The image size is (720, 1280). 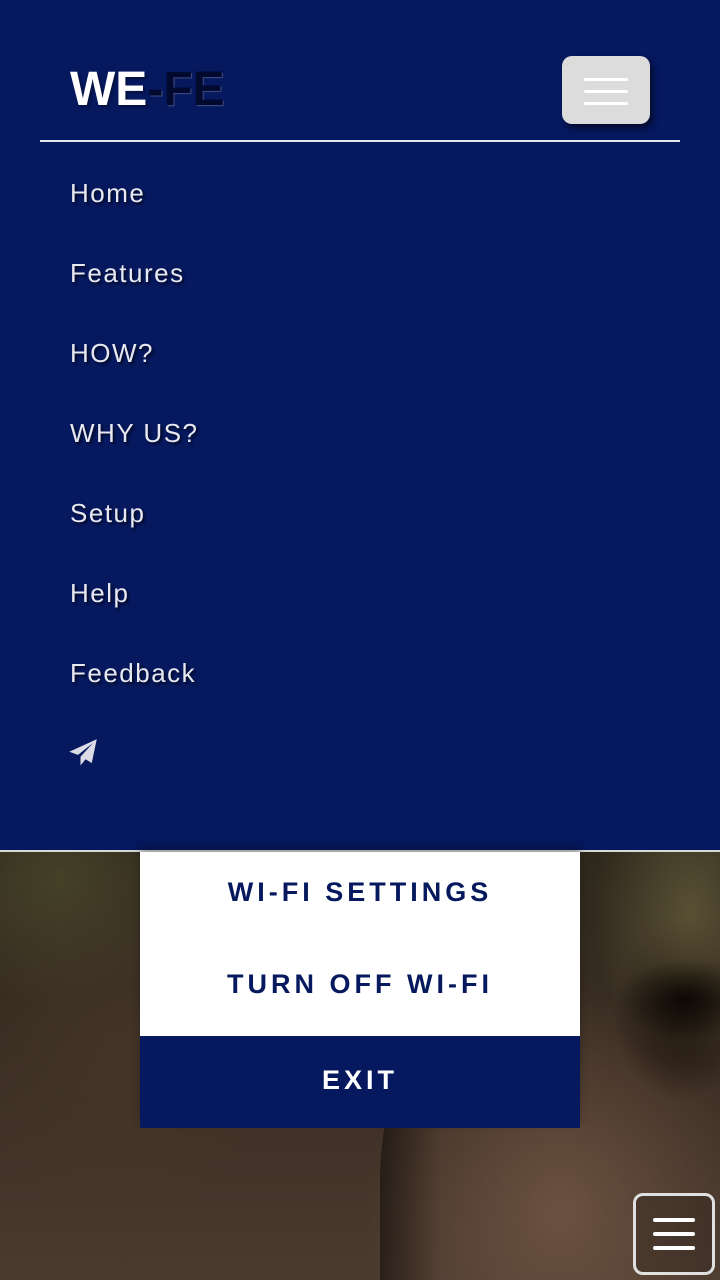 I want to click on nav-item-why-us: WHY US?, so click(x=134, y=440).